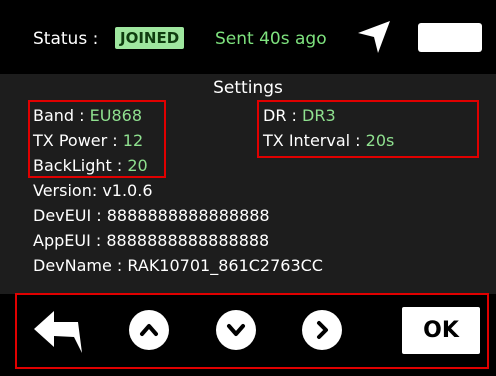  I want to click on status-label: Status :, so click(66, 39).